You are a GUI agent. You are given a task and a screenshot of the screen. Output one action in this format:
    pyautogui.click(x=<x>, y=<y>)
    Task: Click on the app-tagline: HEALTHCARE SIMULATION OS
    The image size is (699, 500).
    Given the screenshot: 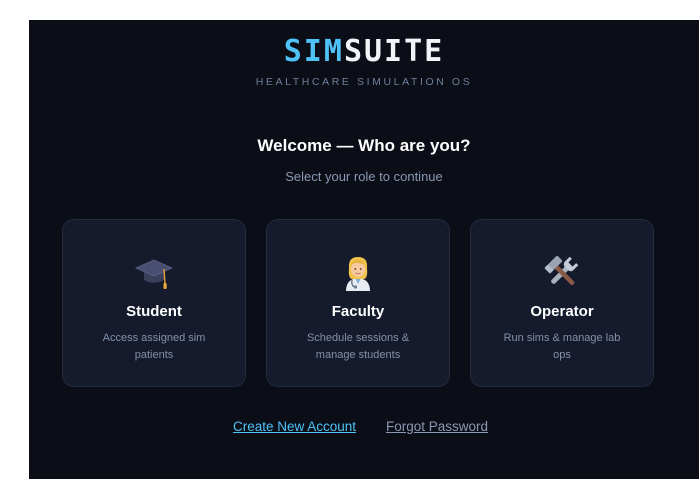 What is the action you would take?
    pyautogui.click(x=364, y=82)
    